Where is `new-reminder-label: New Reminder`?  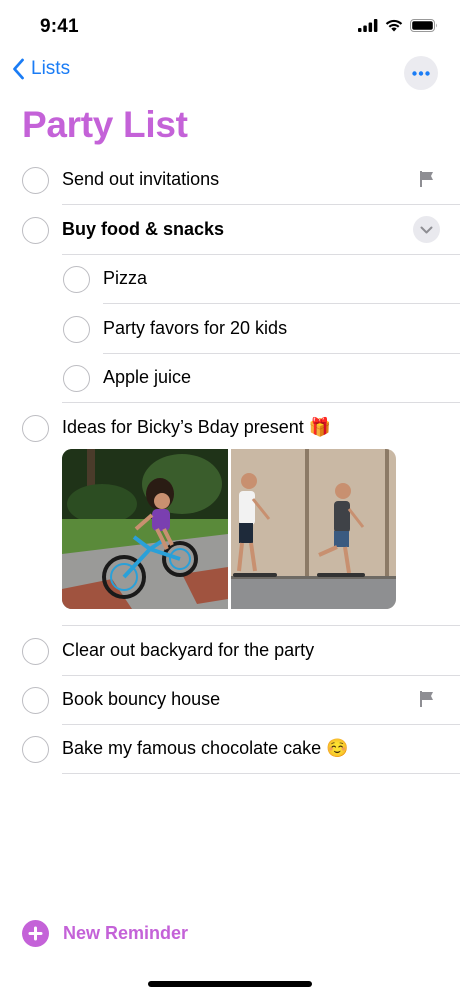 new-reminder-label: New Reminder is located at coordinates (126, 933).